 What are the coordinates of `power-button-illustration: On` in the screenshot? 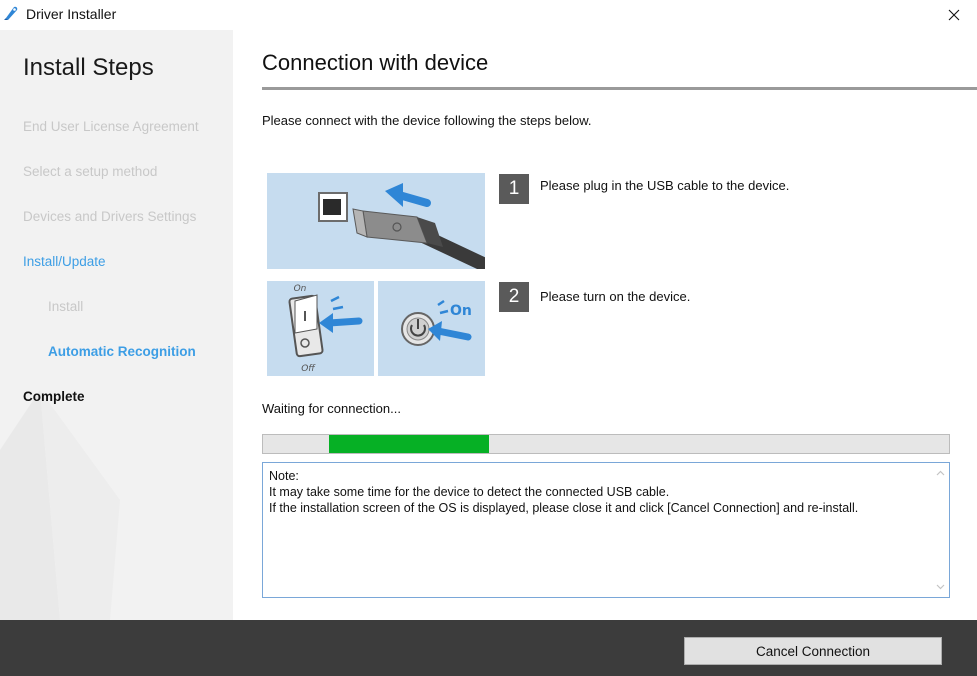 It's located at (431, 328).